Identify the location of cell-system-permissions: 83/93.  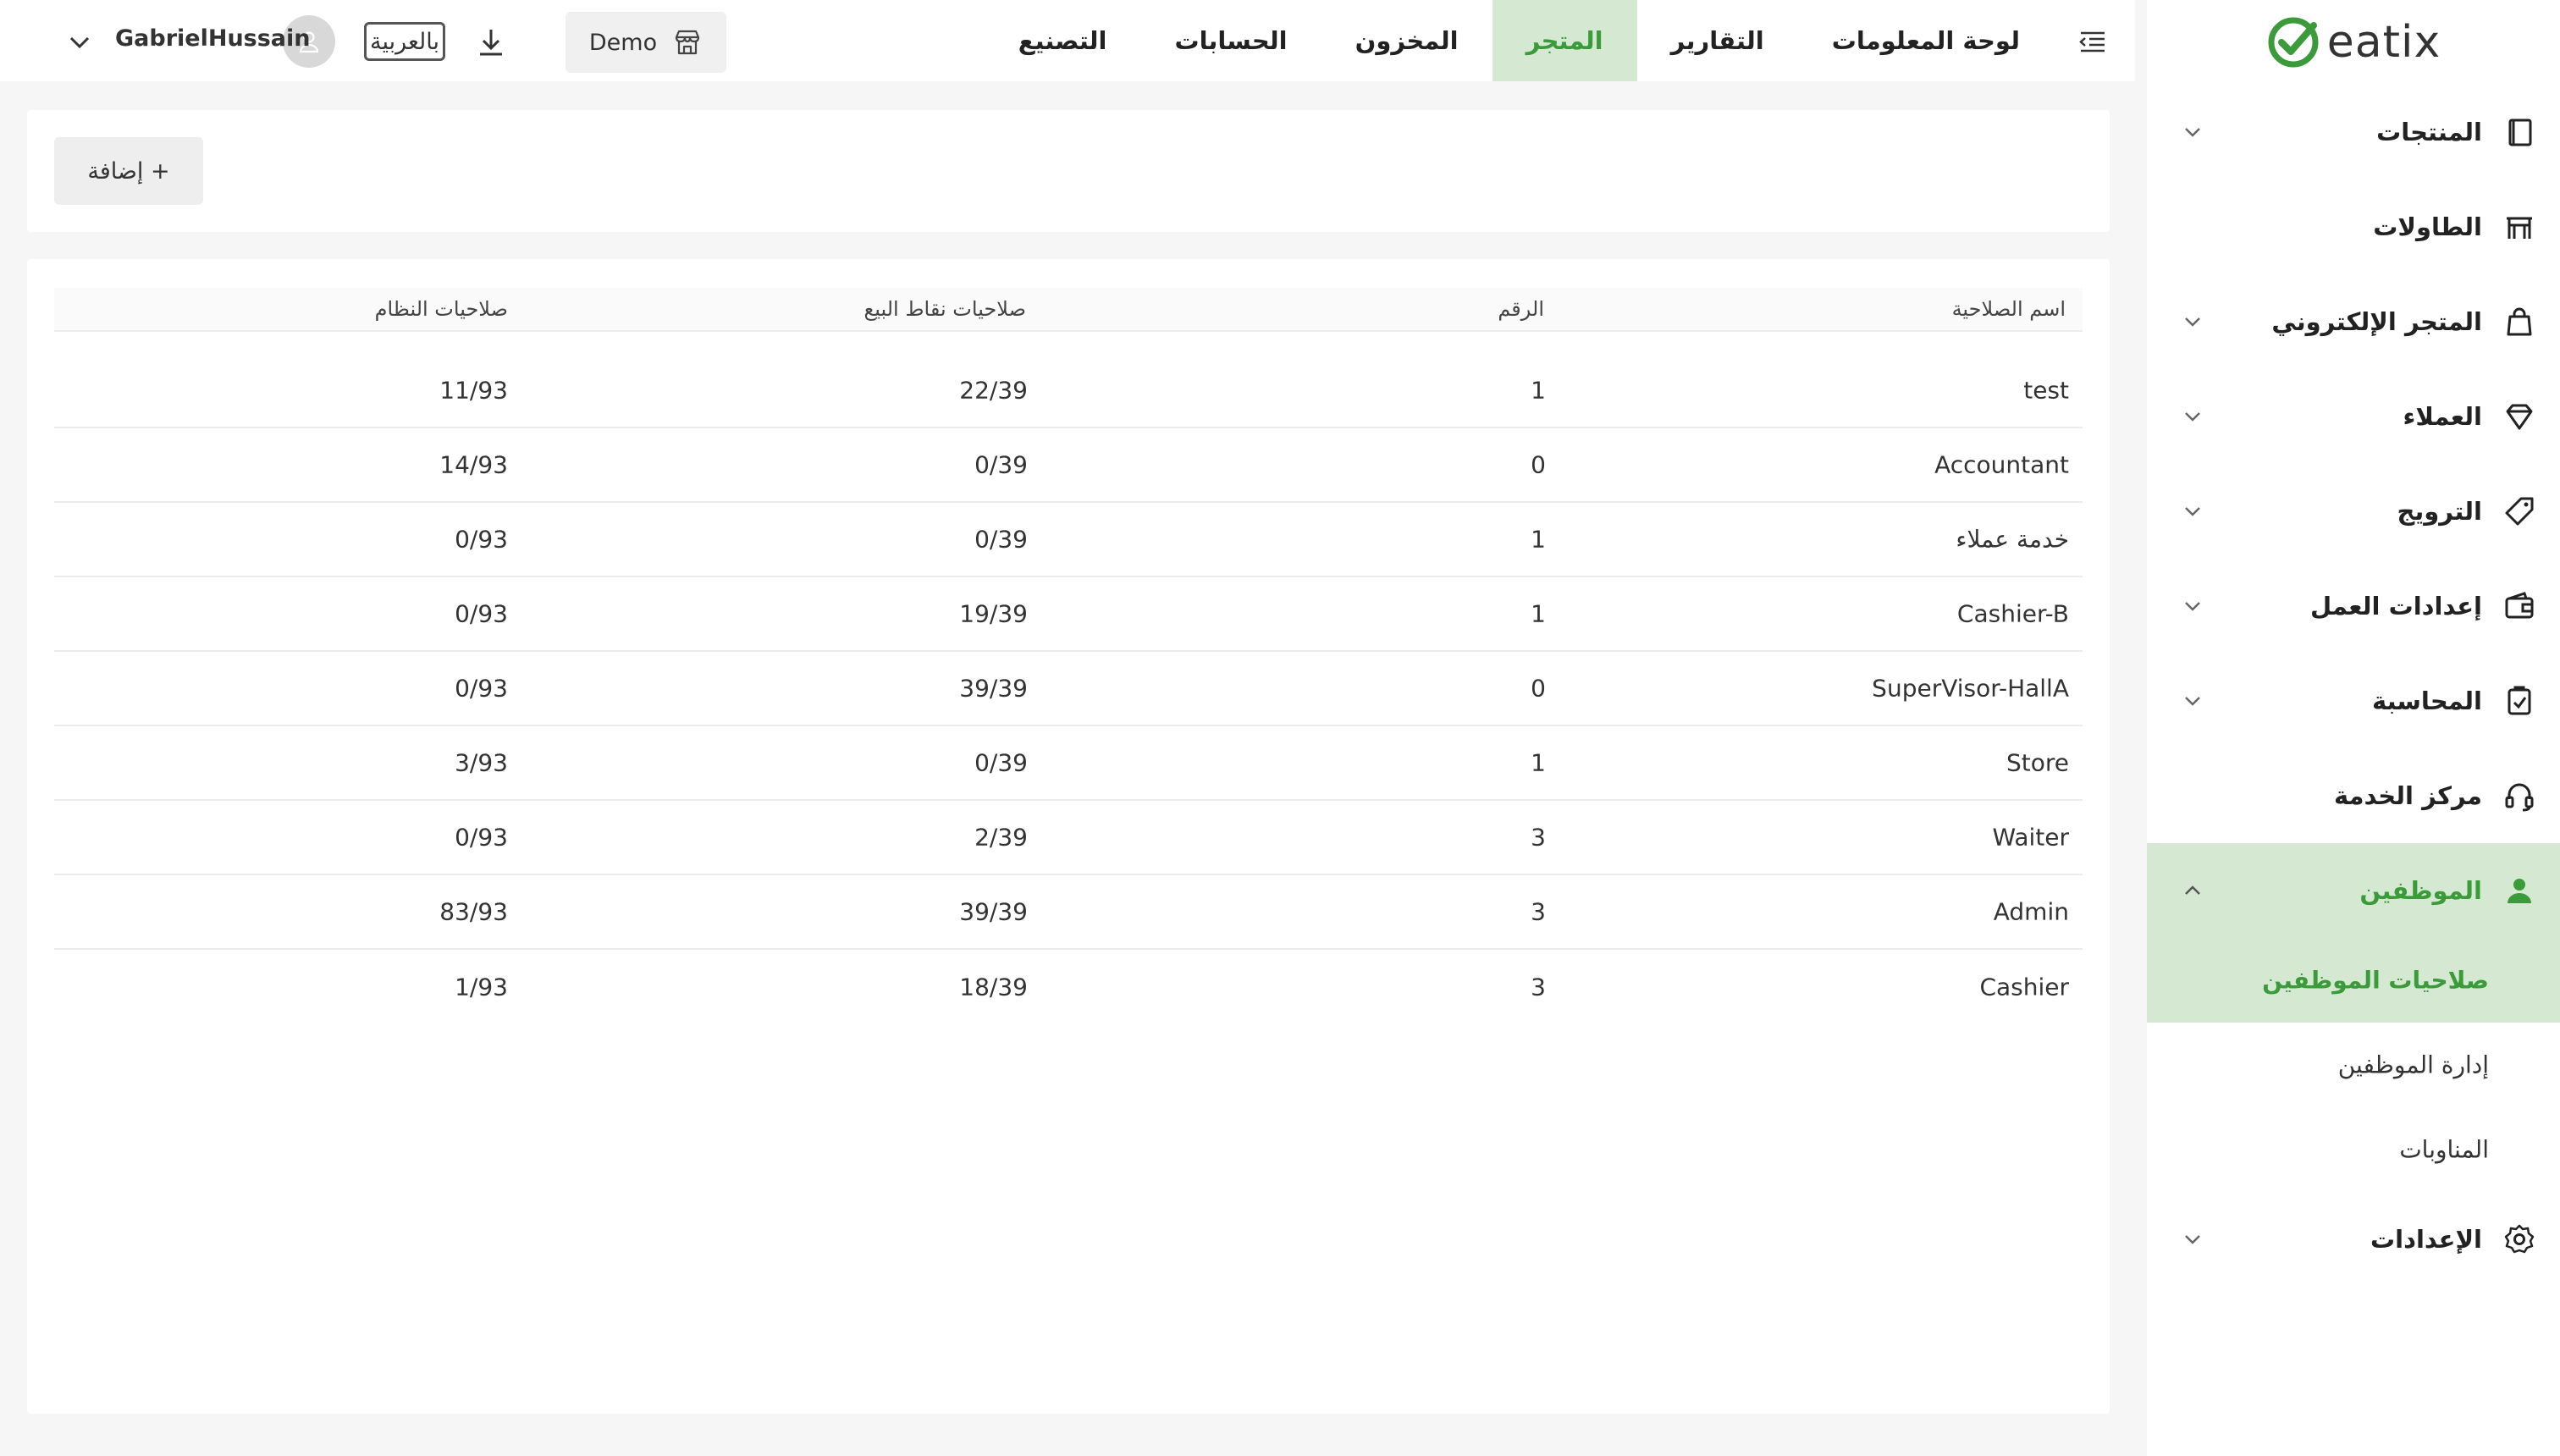
(473, 911).